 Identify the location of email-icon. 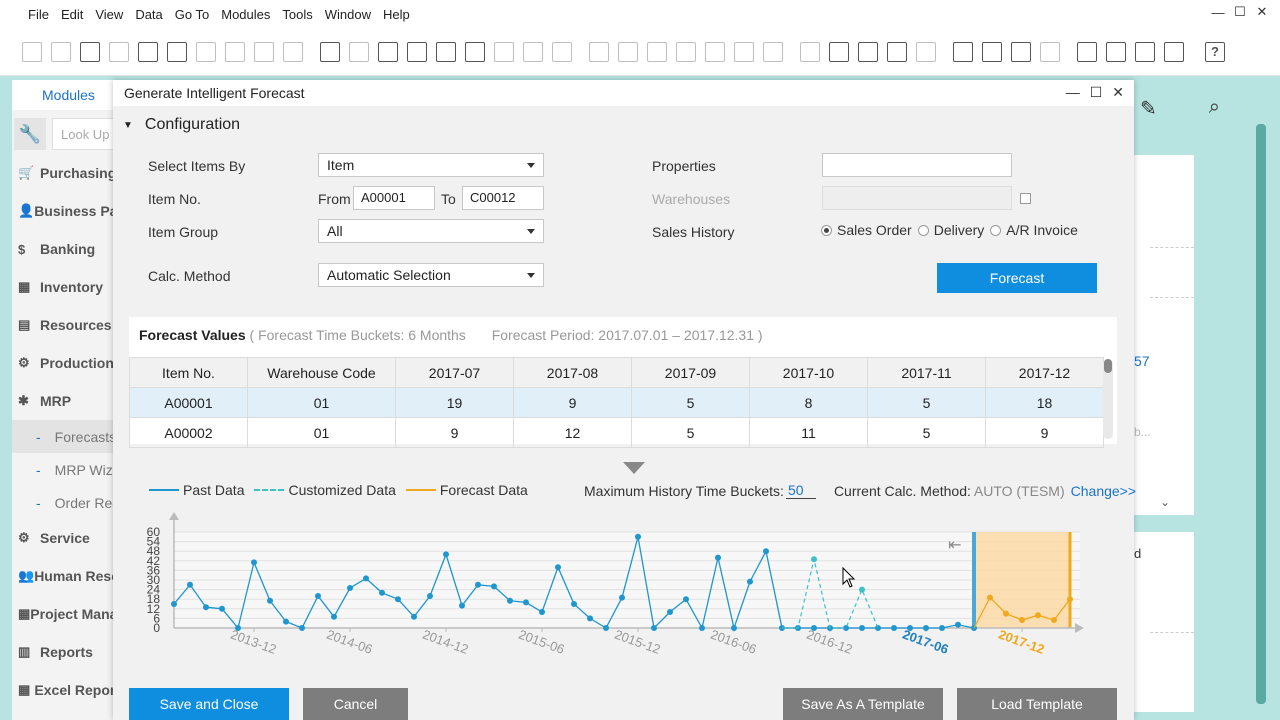
(90, 51).